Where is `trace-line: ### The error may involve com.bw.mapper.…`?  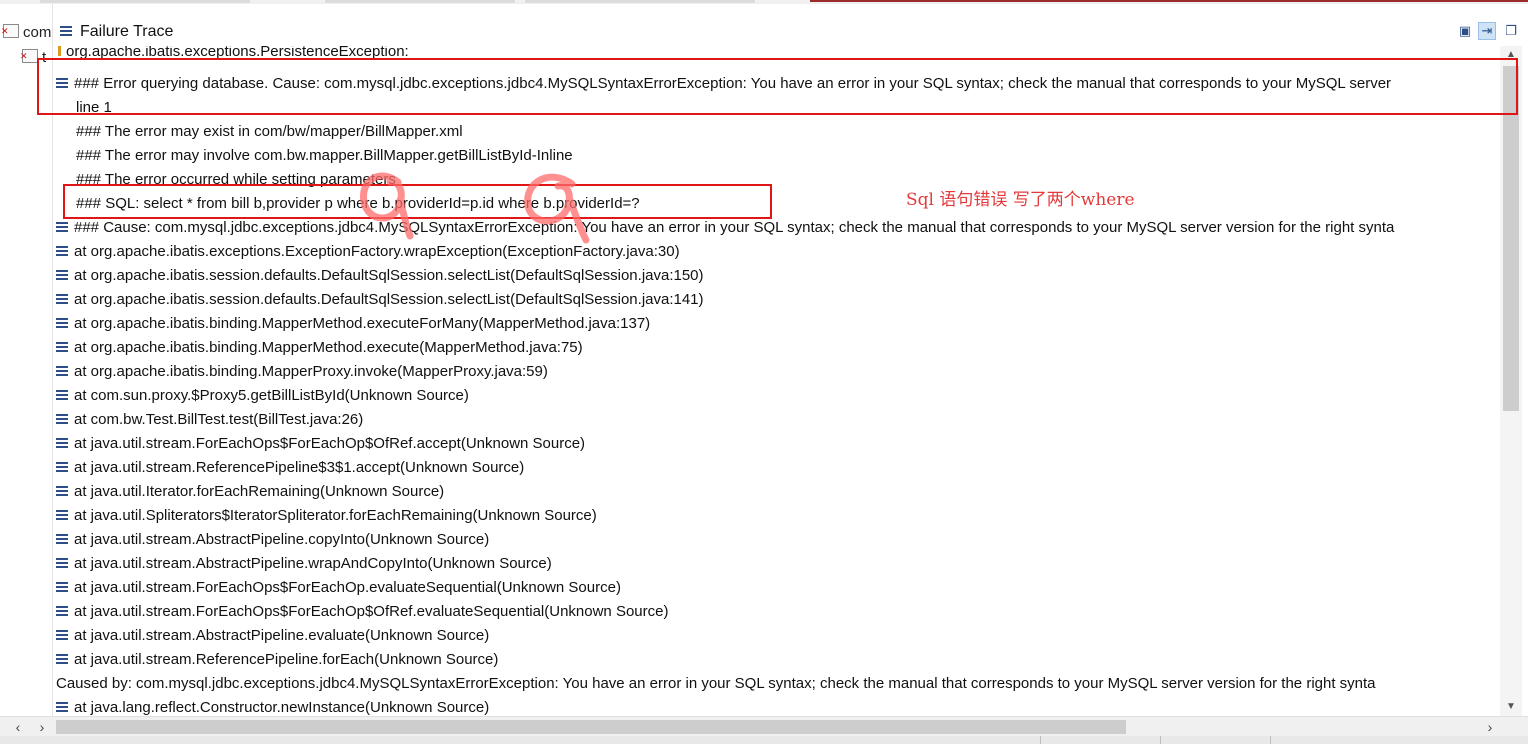 trace-line: ### The error may involve com.bw.mapper.… is located at coordinates (324, 156).